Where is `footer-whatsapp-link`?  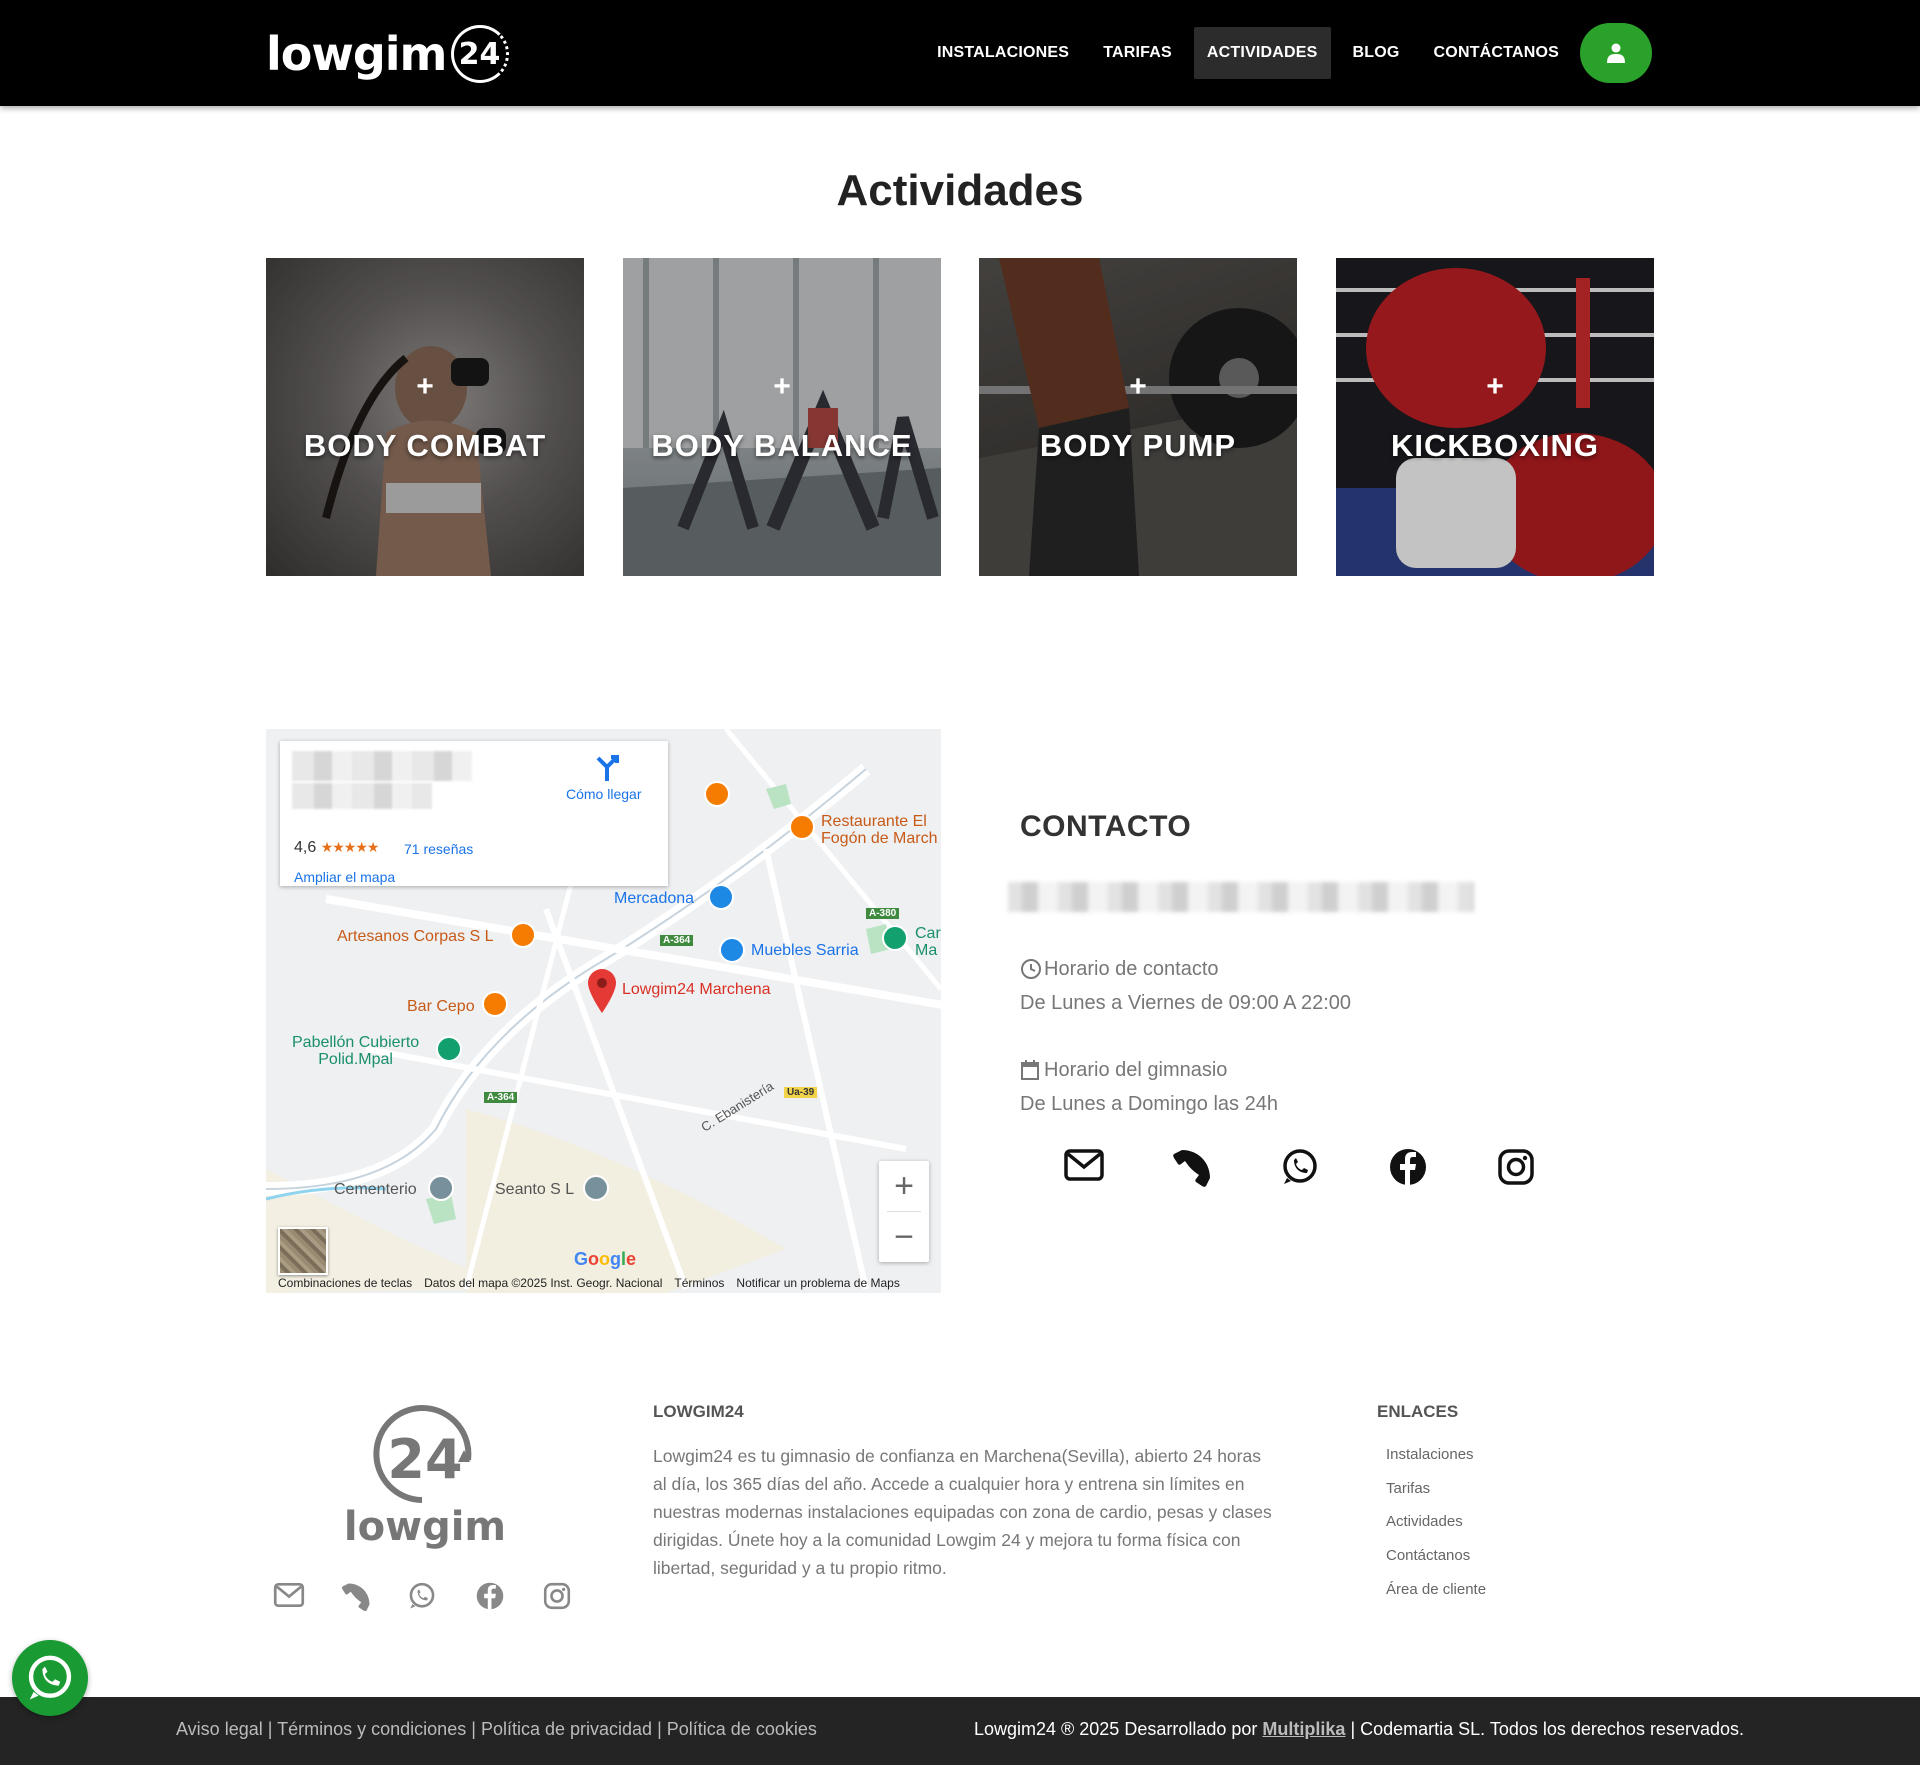 footer-whatsapp-link is located at coordinates (437, 1597).